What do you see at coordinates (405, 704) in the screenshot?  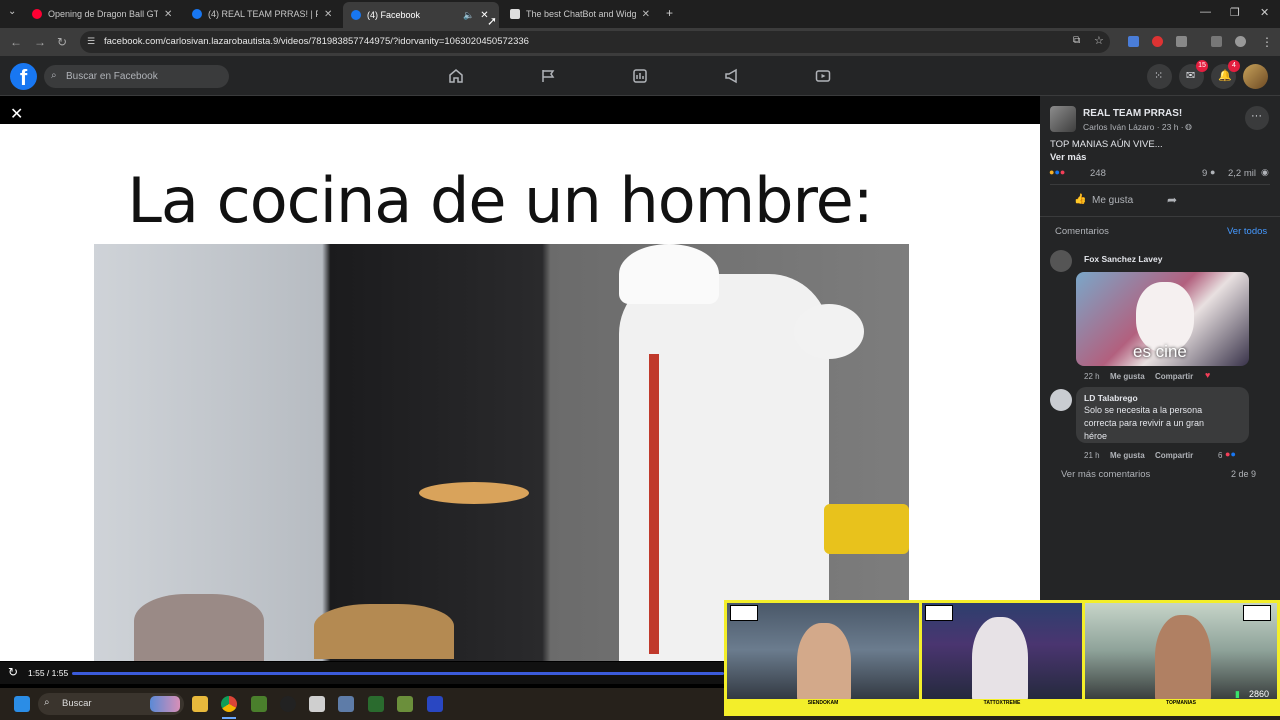 I see `game-icon` at bounding box center [405, 704].